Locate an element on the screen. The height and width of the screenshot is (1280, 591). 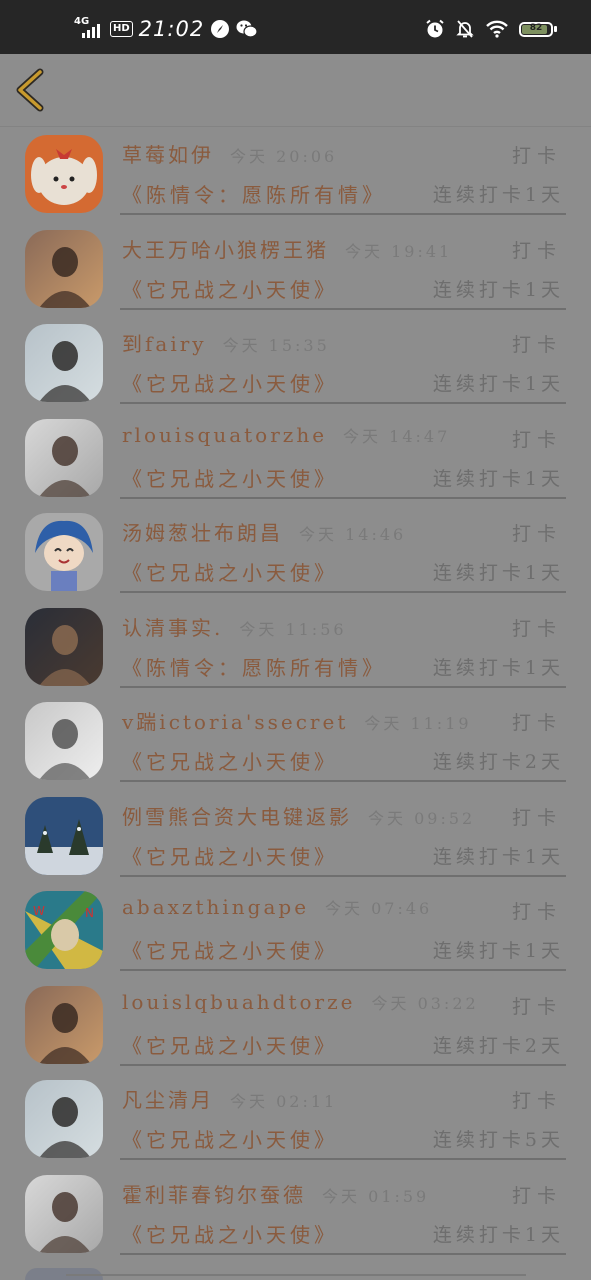
chevron-left-icon is located at coordinates (30, 90).